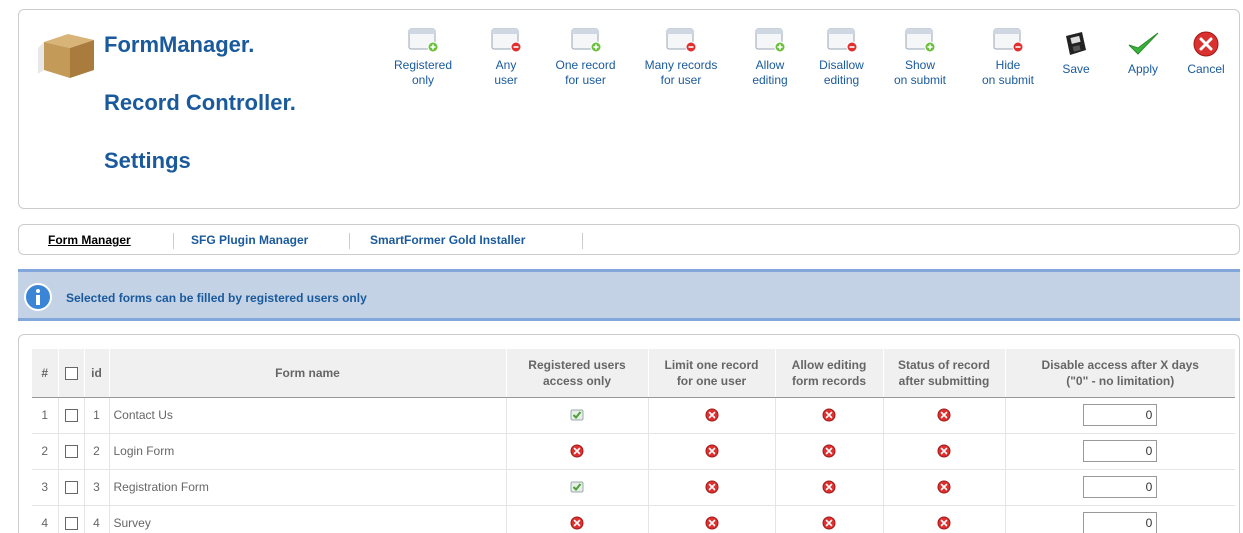  What do you see at coordinates (66, 56) in the screenshot?
I see `package-box-icon` at bounding box center [66, 56].